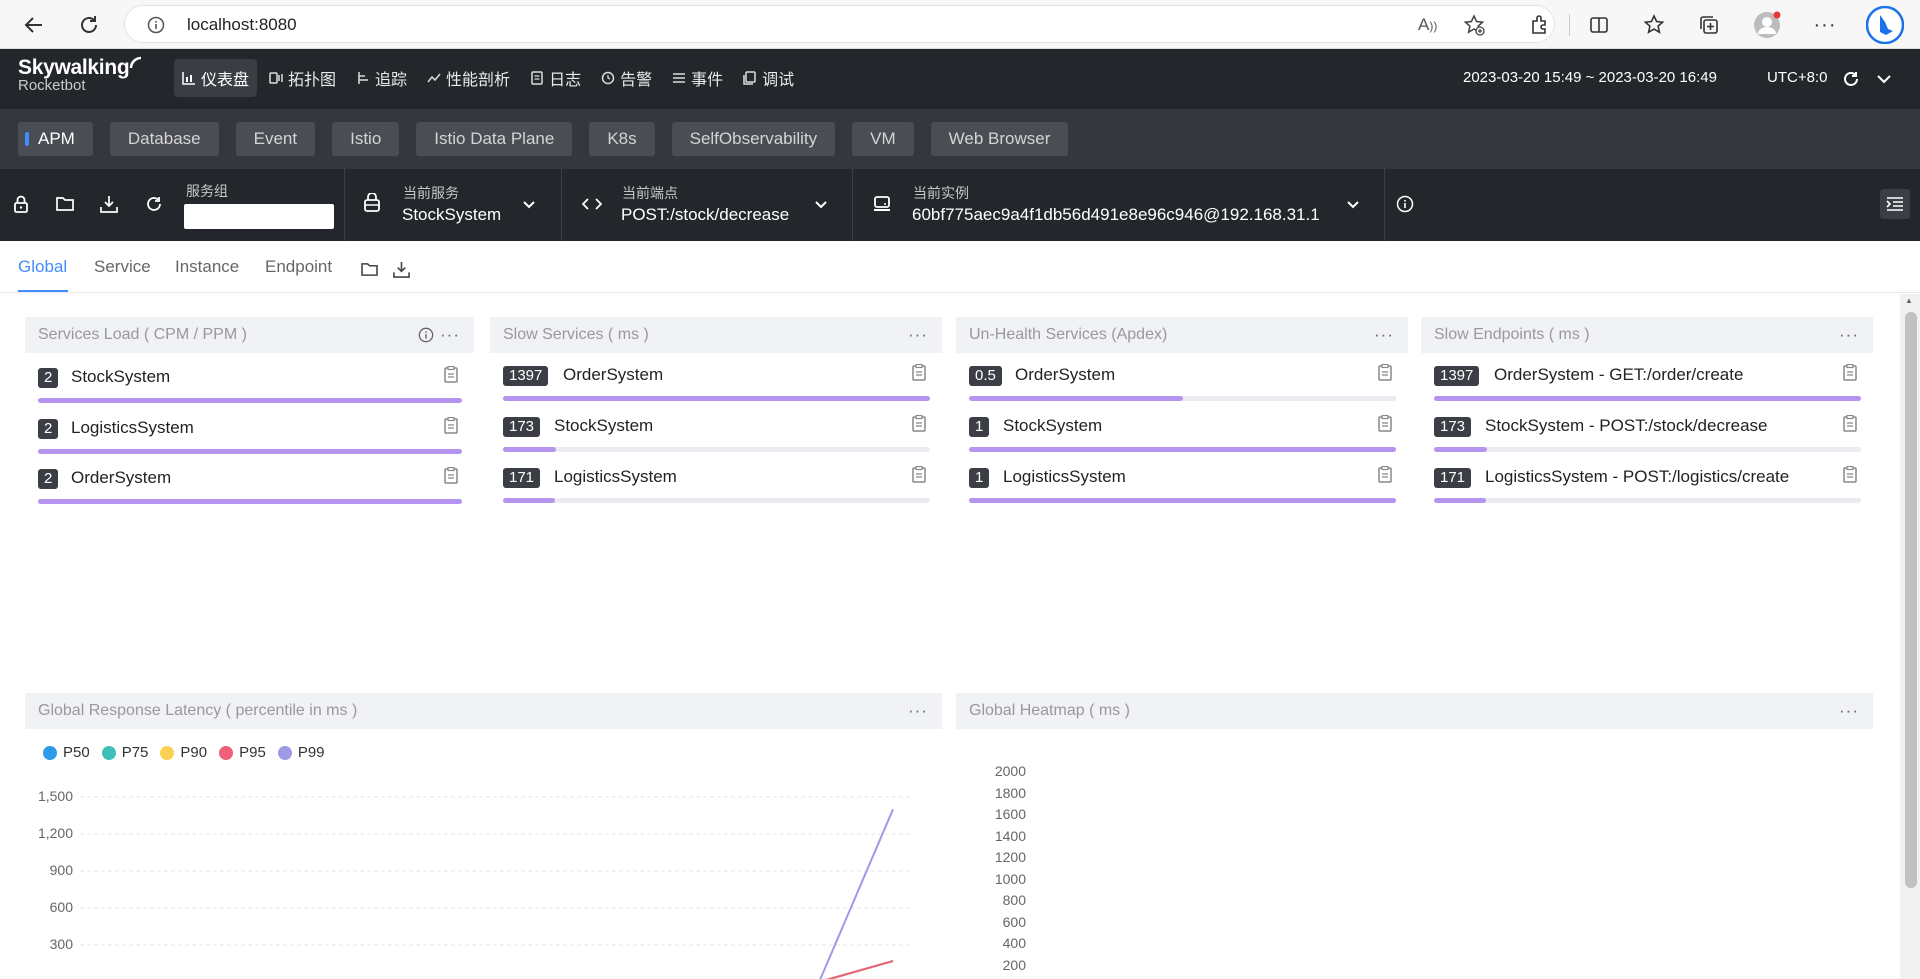 The width and height of the screenshot is (1920, 979). What do you see at coordinates (216, 78) in the screenshot?
I see `nav-dashboard: 仪表盘` at bounding box center [216, 78].